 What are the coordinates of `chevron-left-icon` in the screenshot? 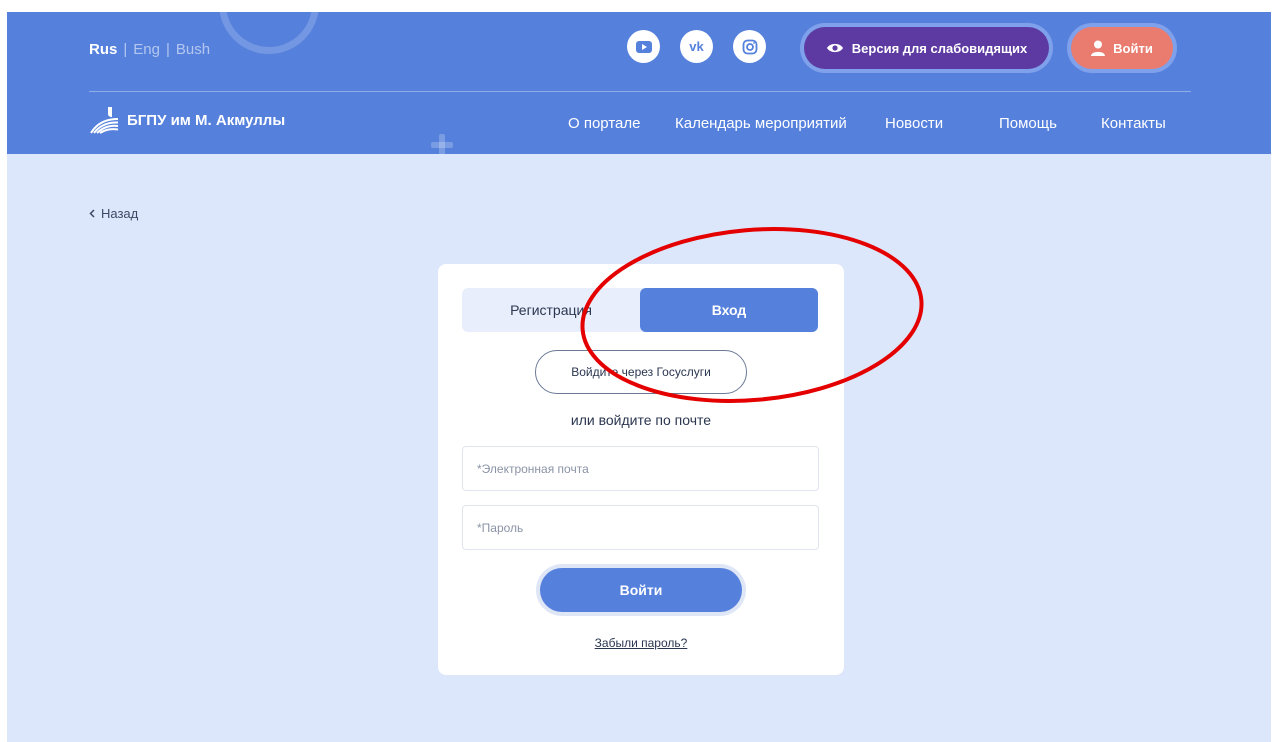 It's located at (92, 213).